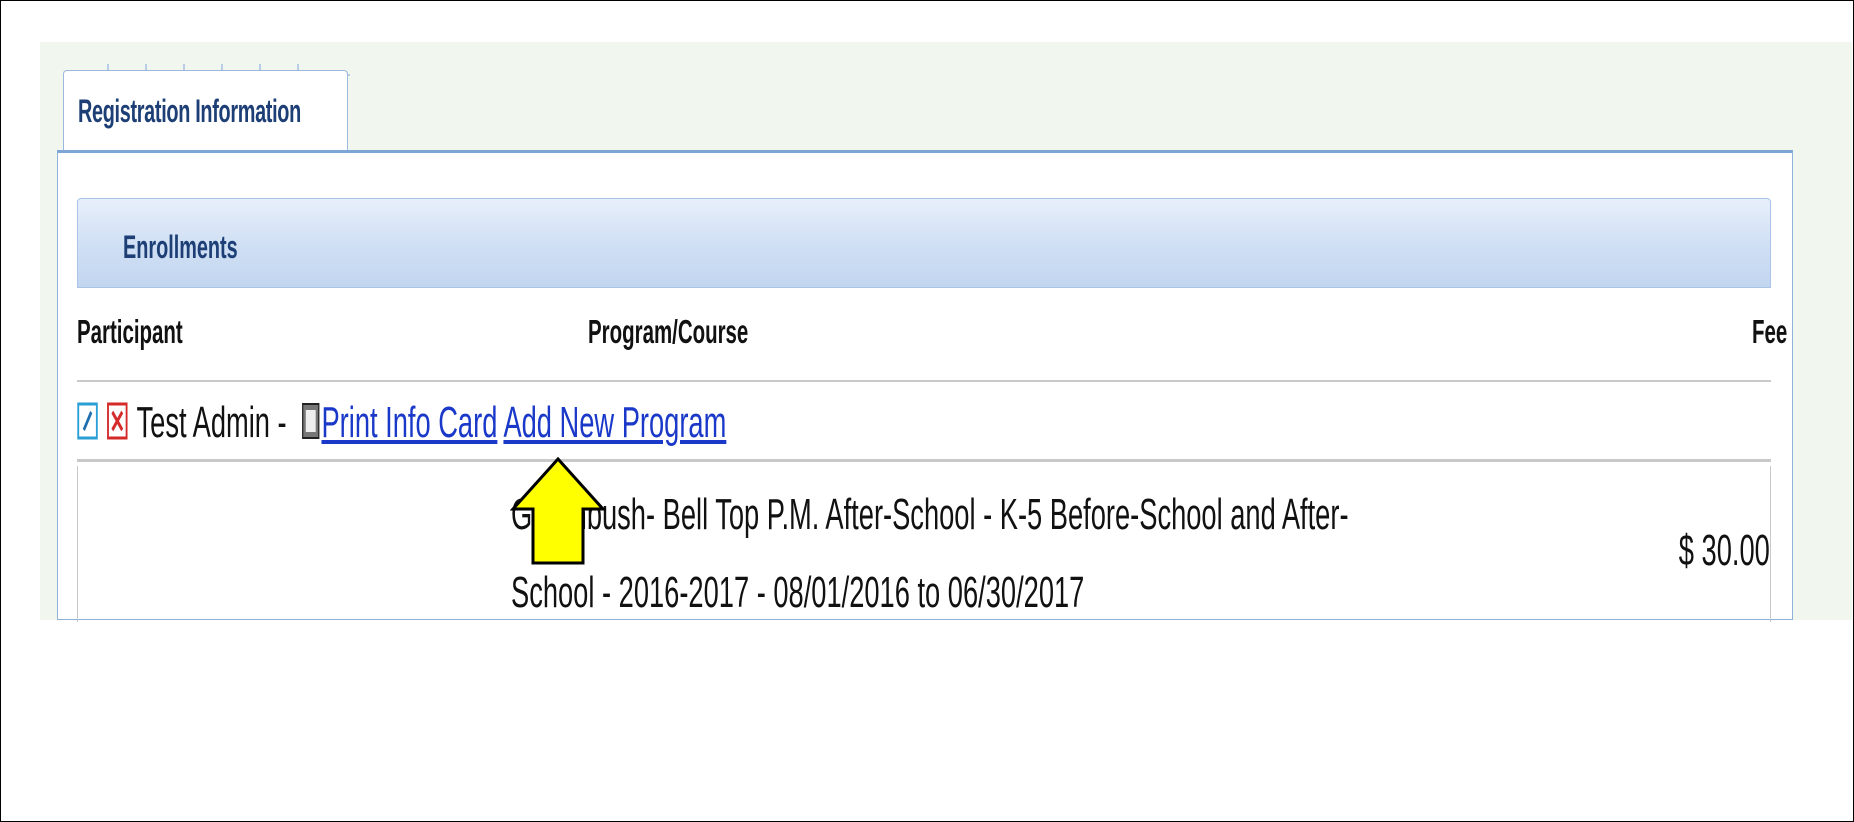 The image size is (1854, 822). What do you see at coordinates (211, 422) in the screenshot?
I see `participant-name: Test Admin -` at bounding box center [211, 422].